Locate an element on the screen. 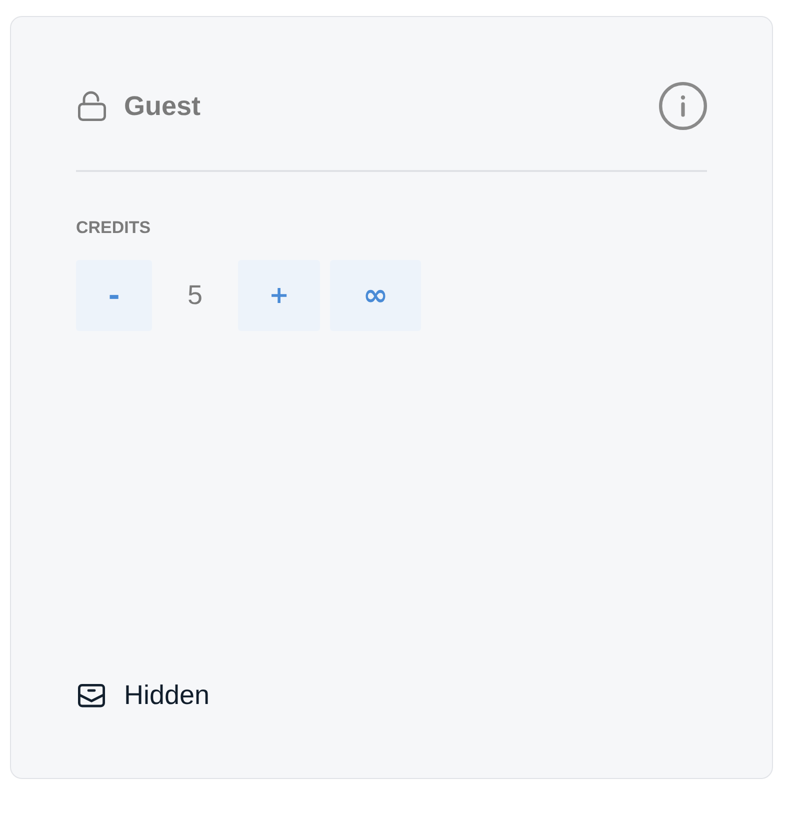 Image resolution: width=798 pixels, height=818 pixels. user-title: Guest is located at coordinates (162, 106).